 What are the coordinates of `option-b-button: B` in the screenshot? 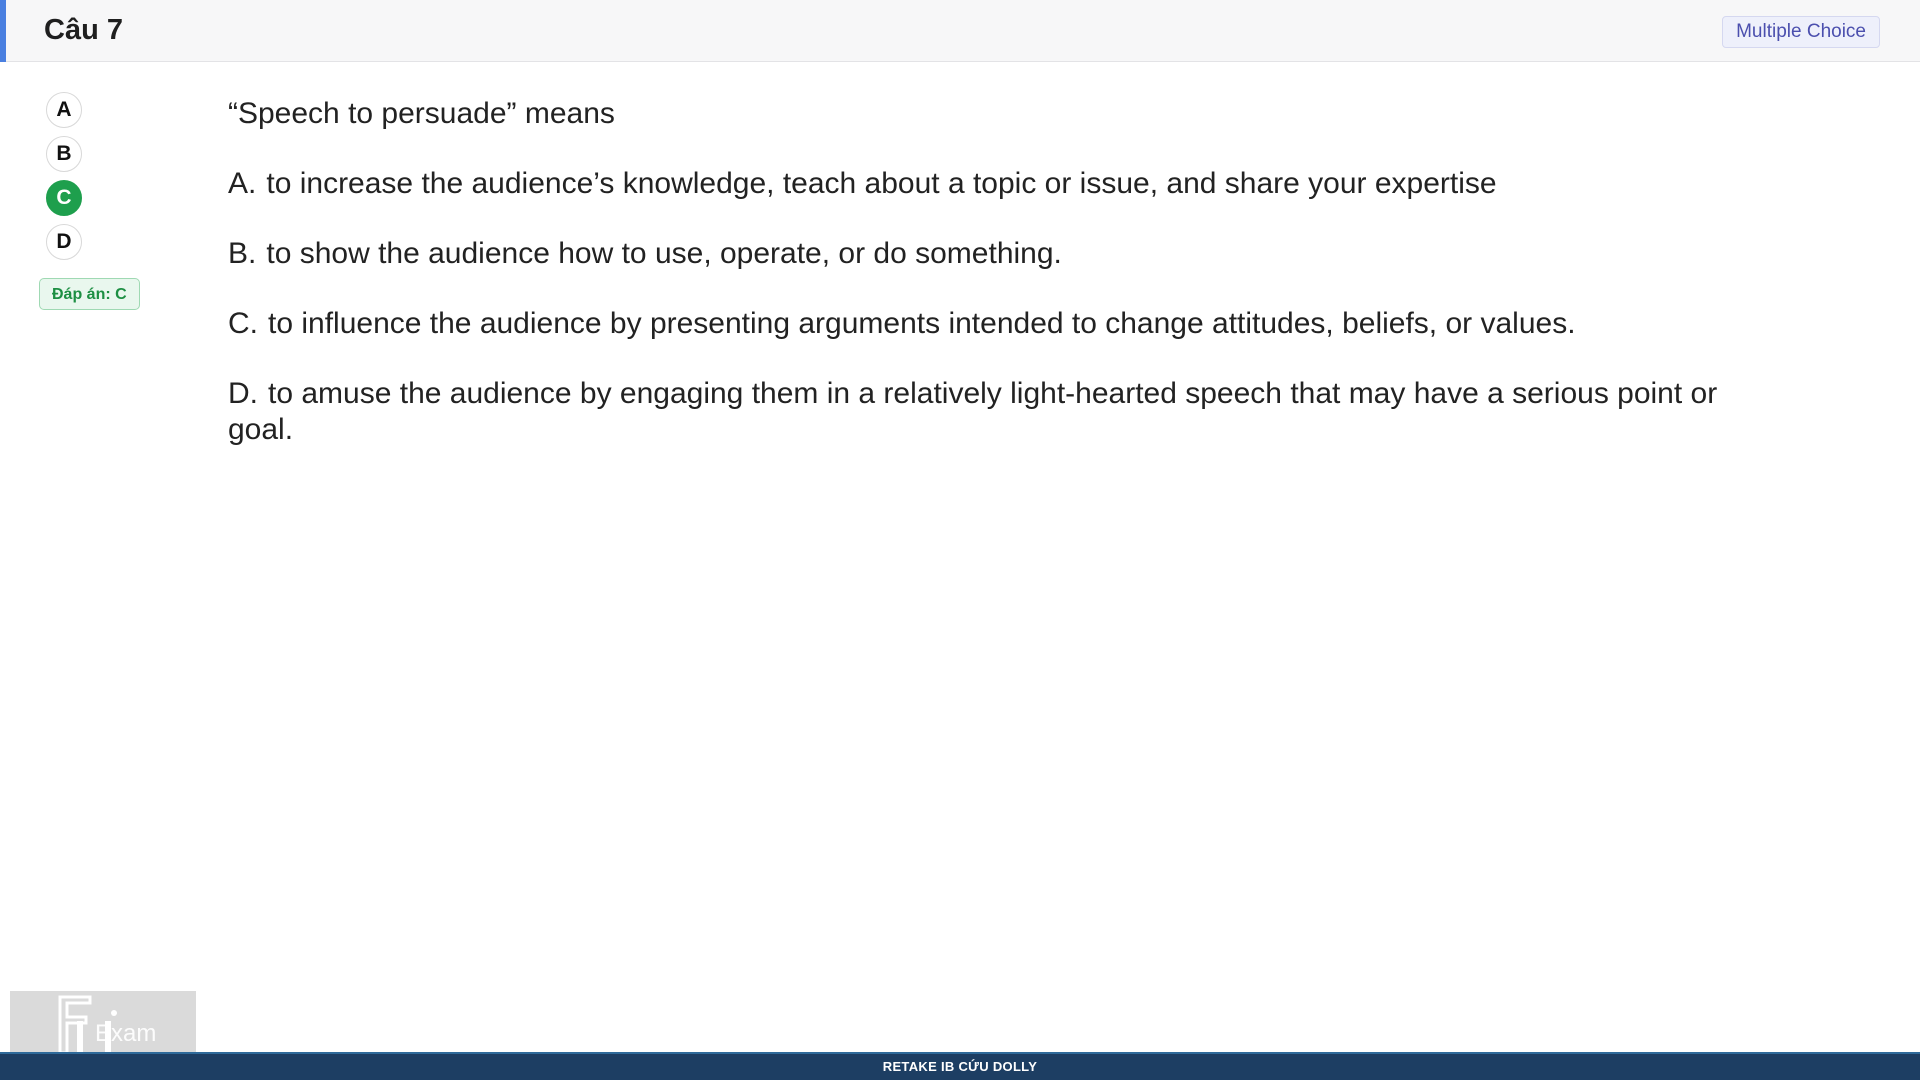 It's located at (64, 154).